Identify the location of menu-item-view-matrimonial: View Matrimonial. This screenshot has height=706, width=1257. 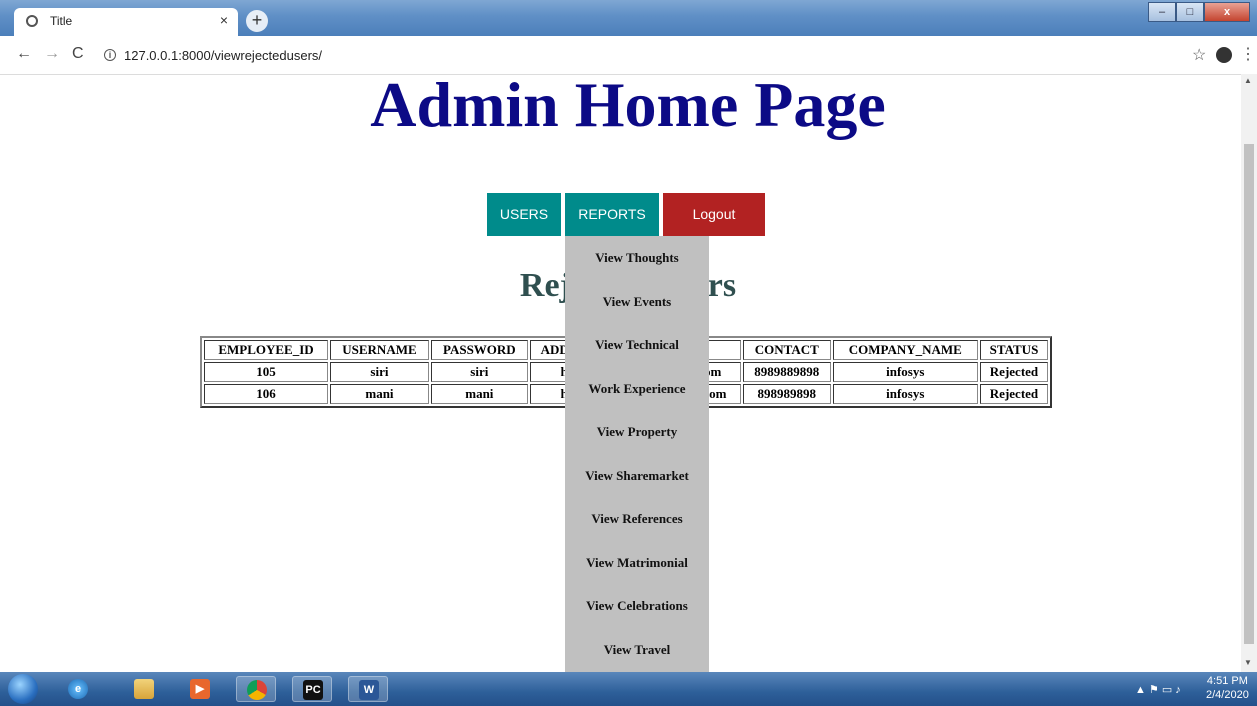
(637, 563).